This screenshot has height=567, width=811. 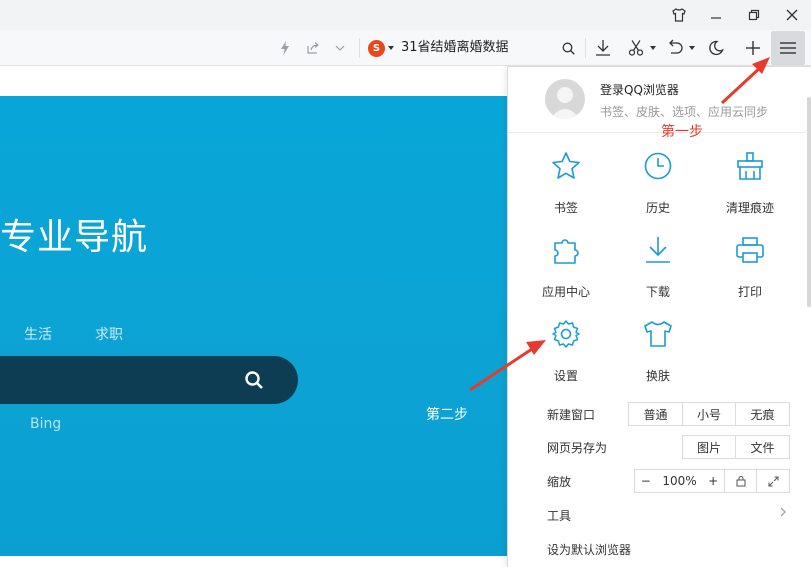 I want to click on tools-label: 工具, so click(x=559, y=516).